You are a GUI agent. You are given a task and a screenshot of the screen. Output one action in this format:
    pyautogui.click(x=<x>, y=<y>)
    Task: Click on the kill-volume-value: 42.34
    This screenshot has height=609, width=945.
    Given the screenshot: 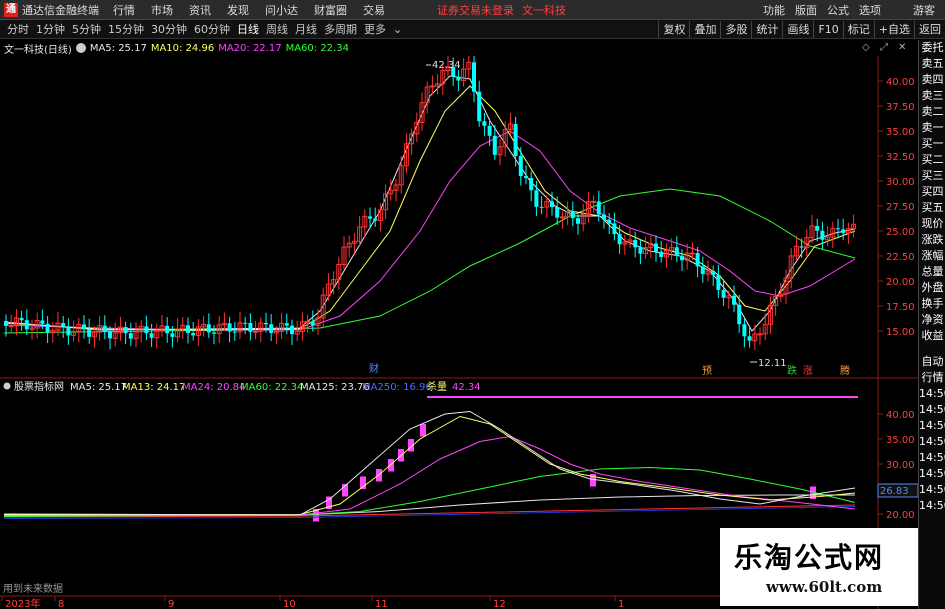 What is the action you would take?
    pyautogui.click(x=466, y=387)
    